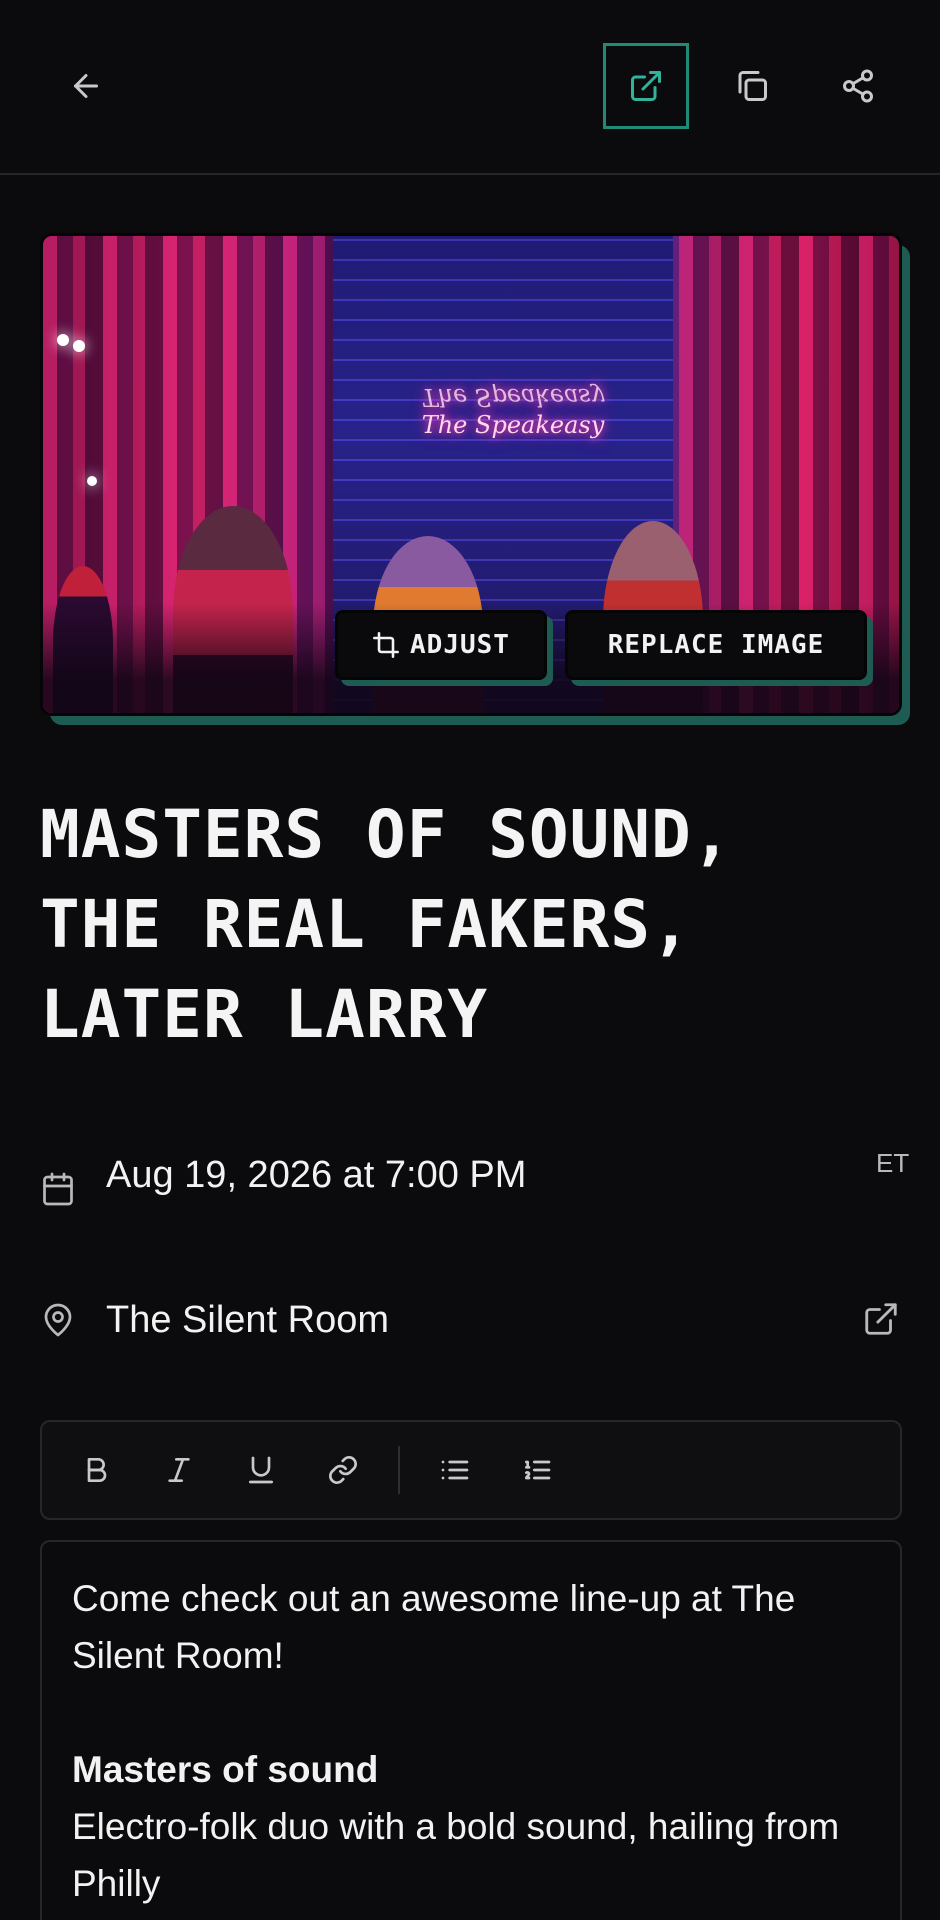 The width and height of the screenshot is (940, 1920). What do you see at coordinates (58, 1189) in the screenshot?
I see `calendar-icon` at bounding box center [58, 1189].